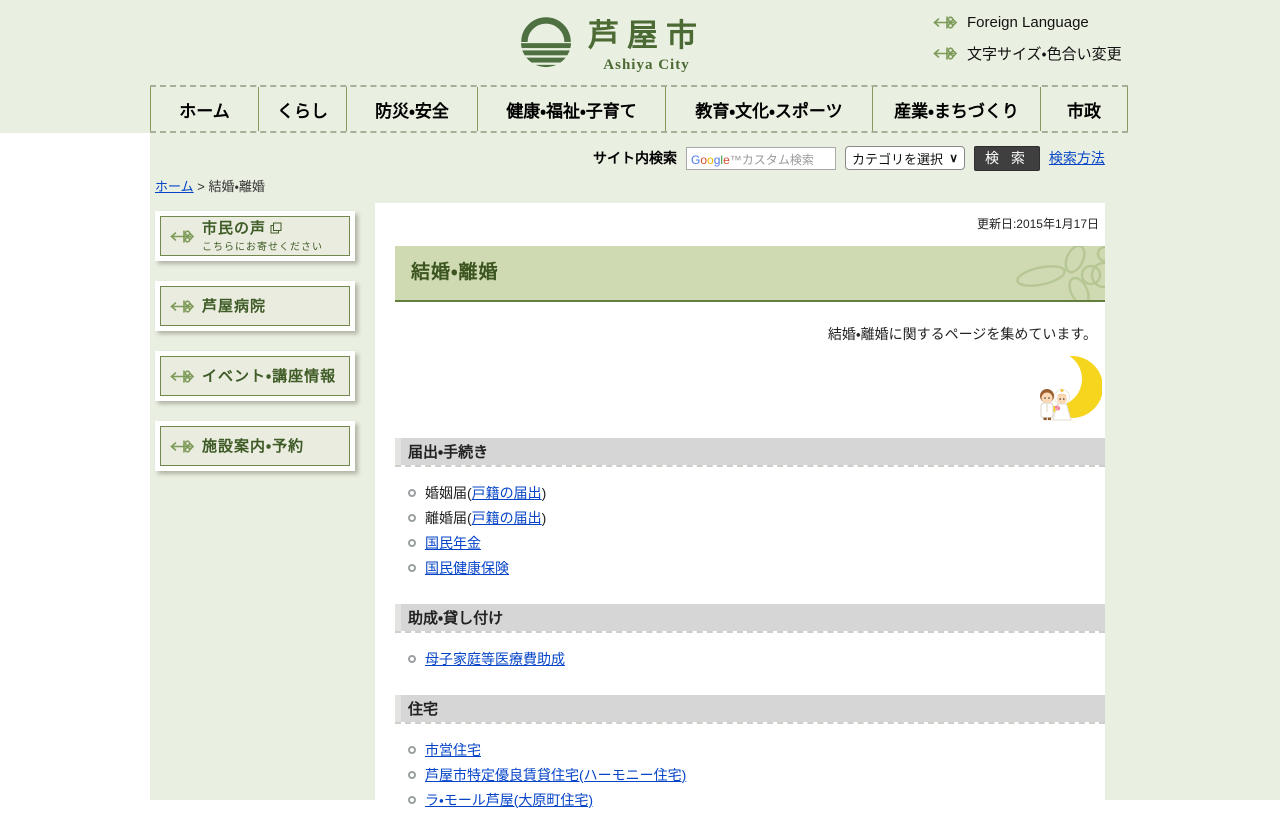  What do you see at coordinates (571, 109) in the screenshot?
I see `nav-item-kenkou: 健康・福祉・子育て` at bounding box center [571, 109].